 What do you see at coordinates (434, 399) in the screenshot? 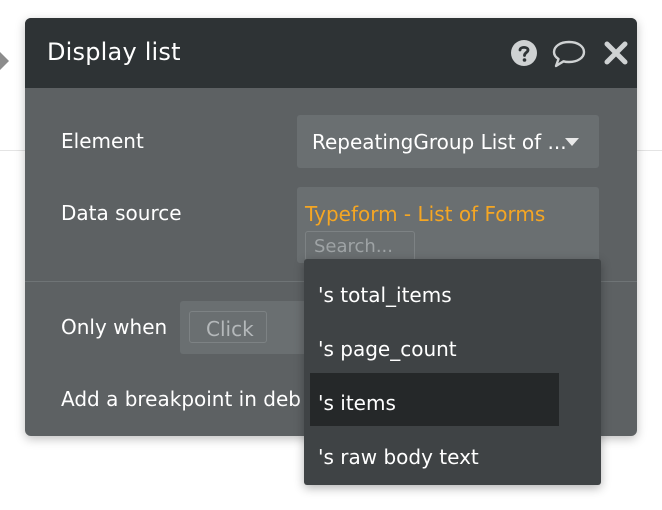
I see `dropdown-item-items: 's items` at bounding box center [434, 399].